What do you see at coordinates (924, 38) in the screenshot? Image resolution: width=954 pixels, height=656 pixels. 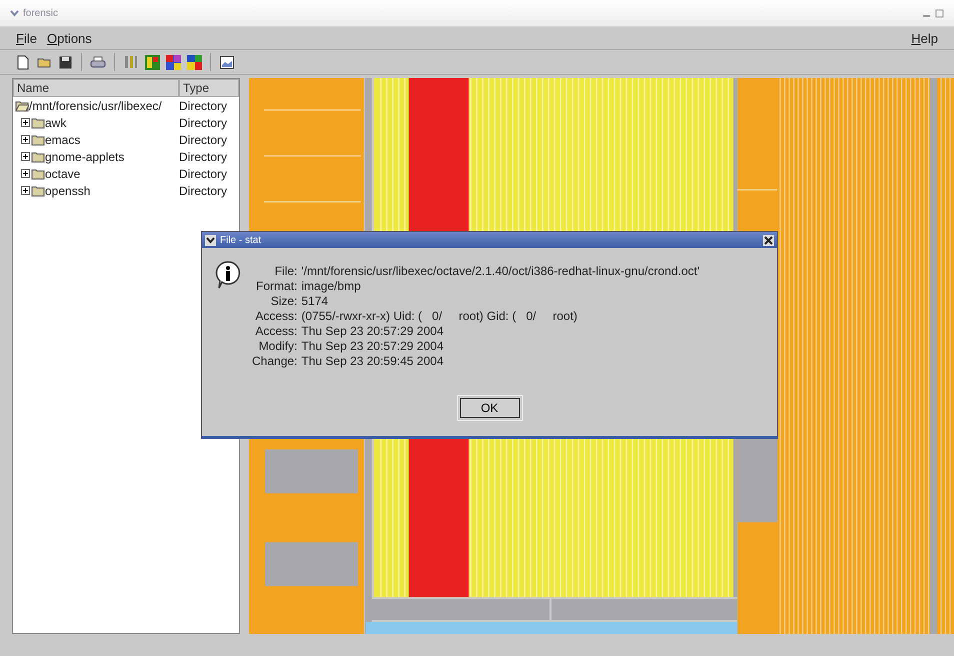 I see `menu-item: Help` at bounding box center [924, 38].